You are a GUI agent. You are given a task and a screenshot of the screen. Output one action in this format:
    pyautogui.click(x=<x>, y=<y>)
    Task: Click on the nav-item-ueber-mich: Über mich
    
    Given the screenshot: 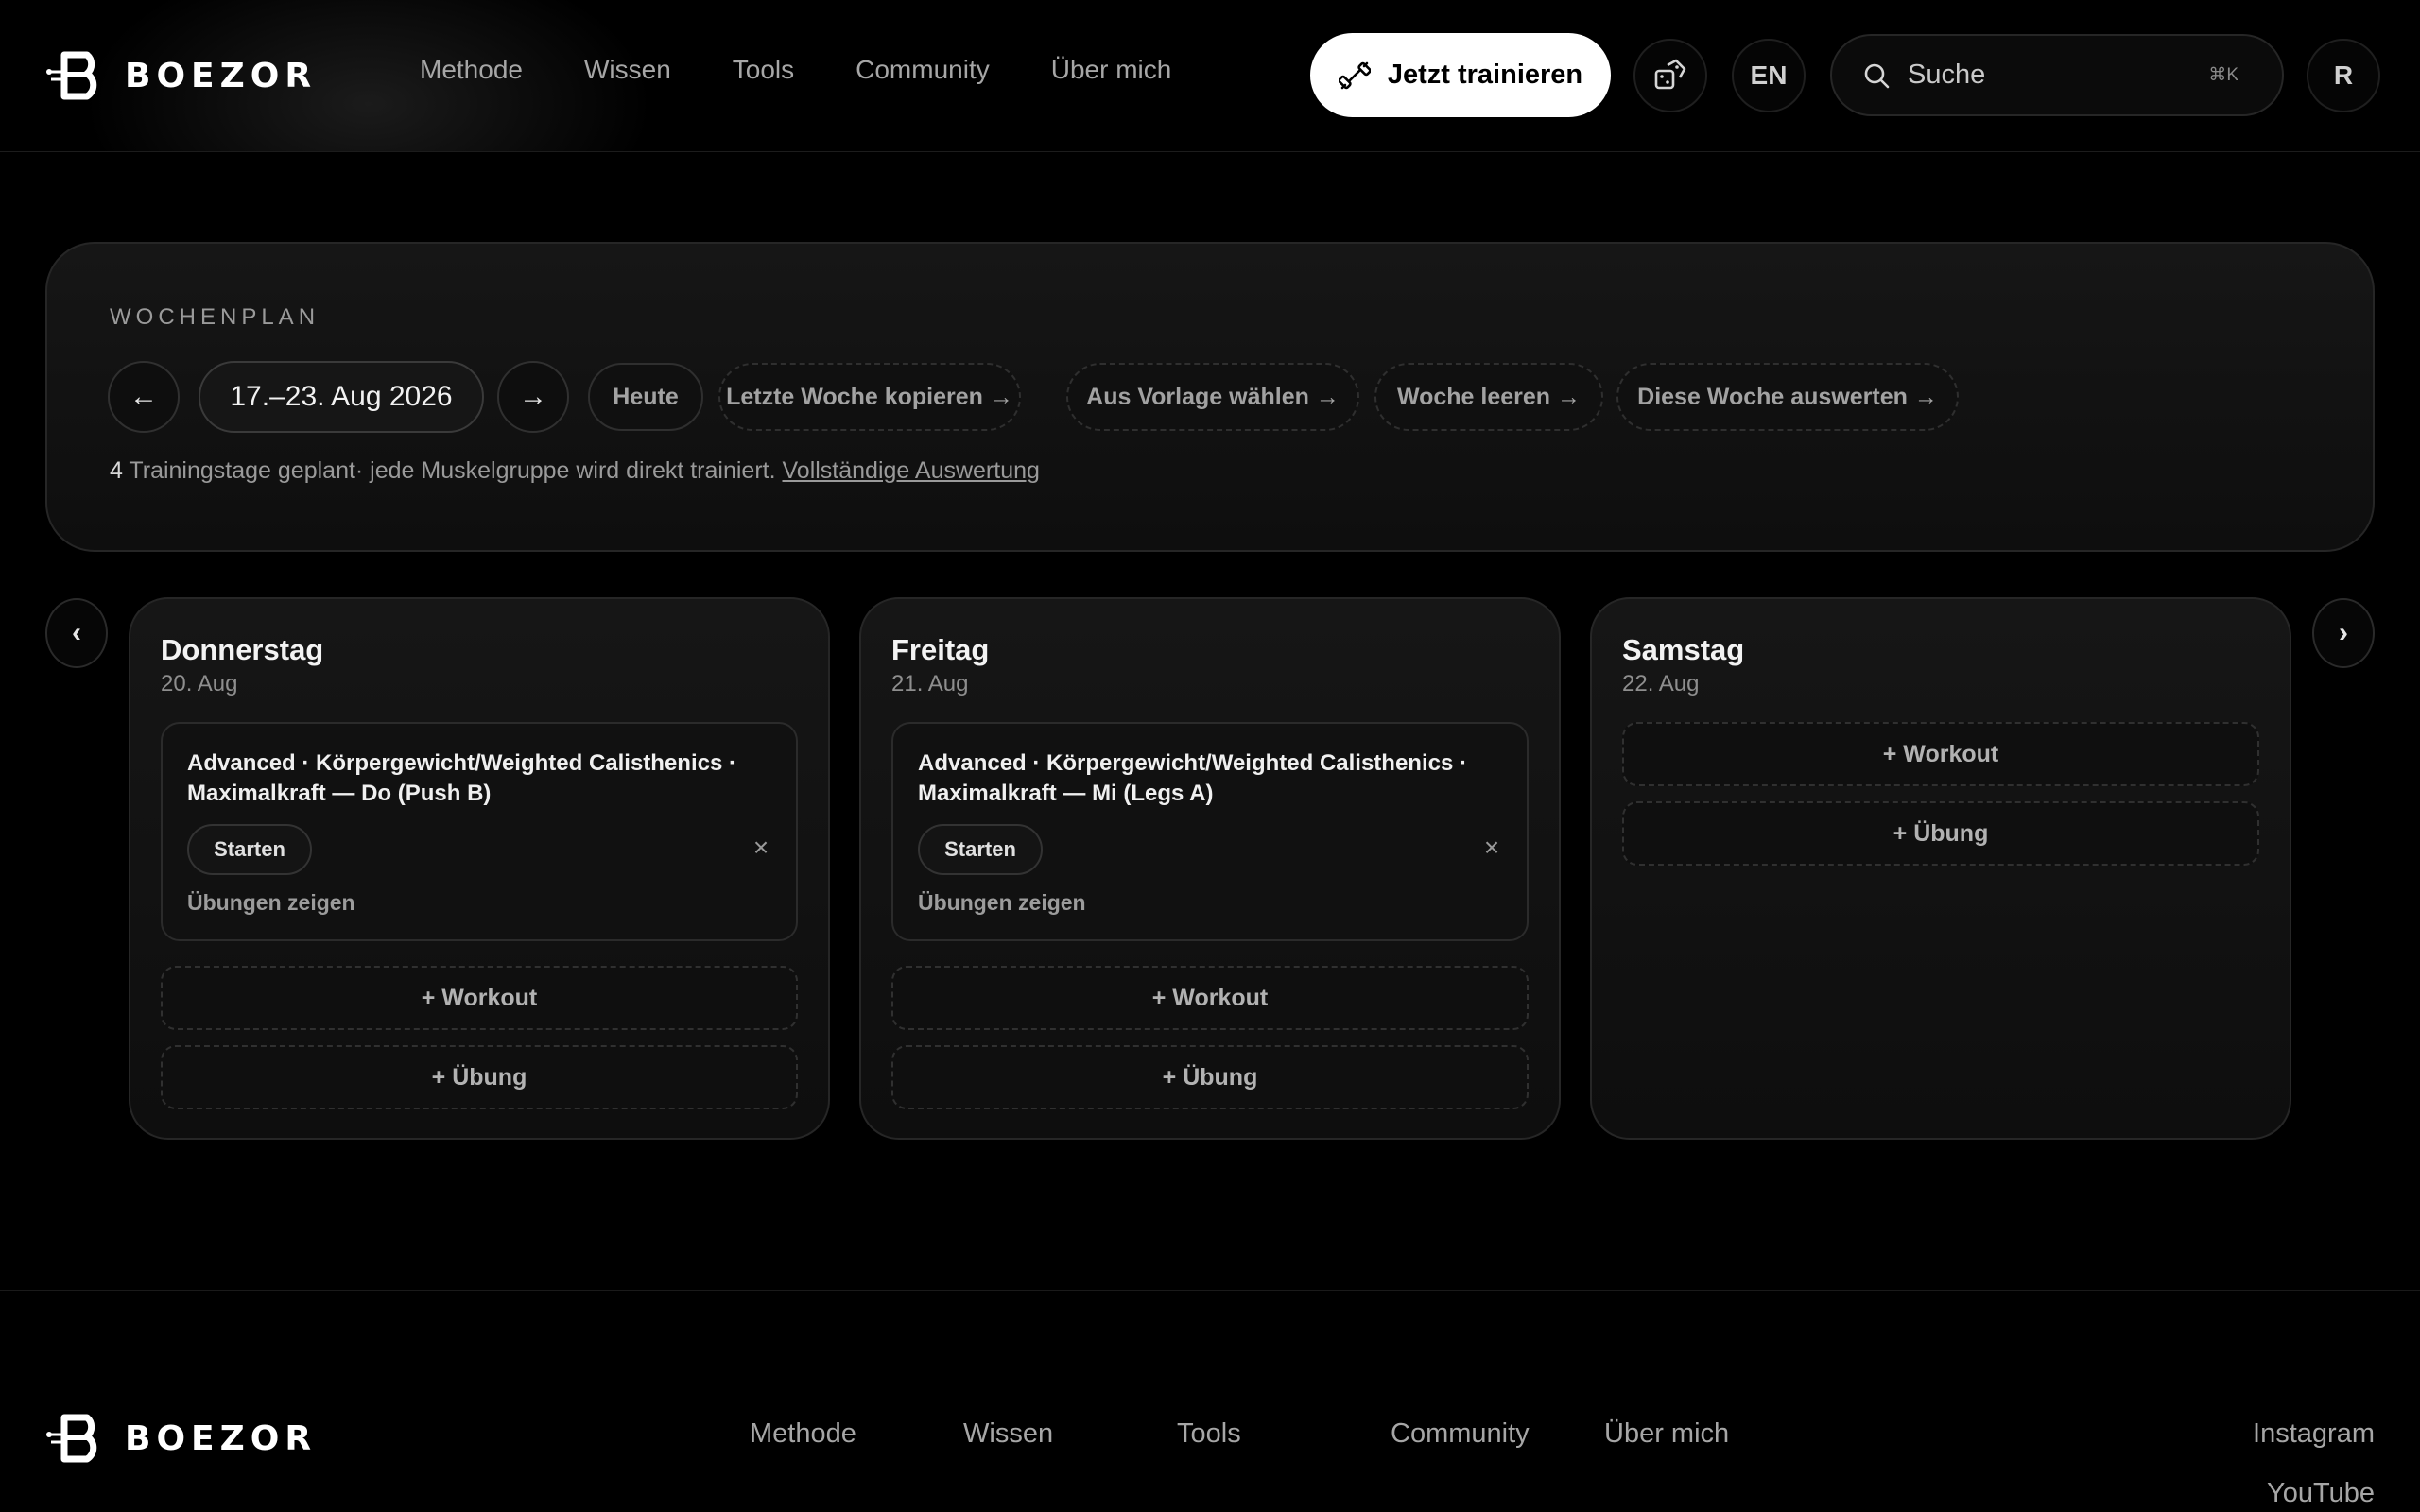 What is the action you would take?
    pyautogui.click(x=1111, y=70)
    